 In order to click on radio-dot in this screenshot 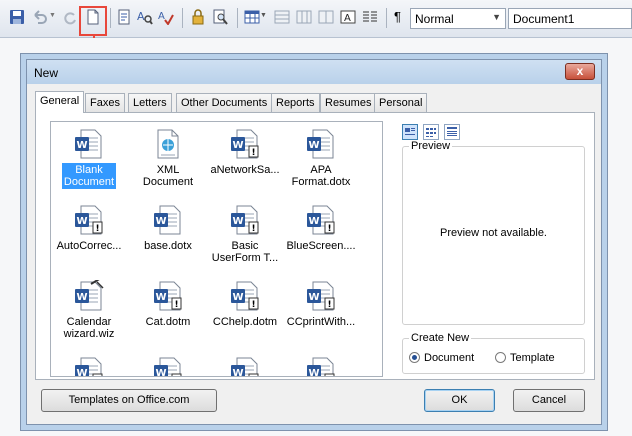, I will do `click(500, 357)`.